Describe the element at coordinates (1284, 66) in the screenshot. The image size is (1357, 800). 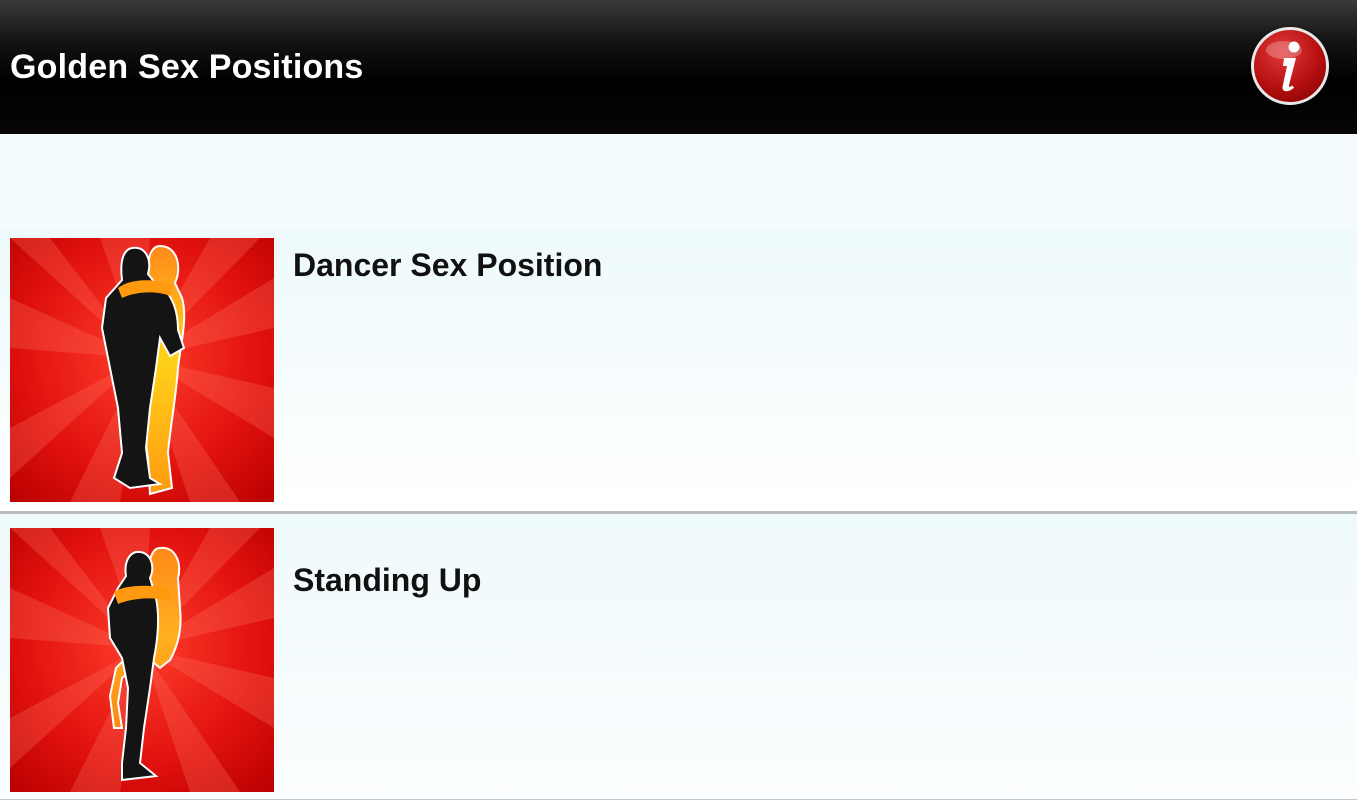
I see `info-icon` at that location.